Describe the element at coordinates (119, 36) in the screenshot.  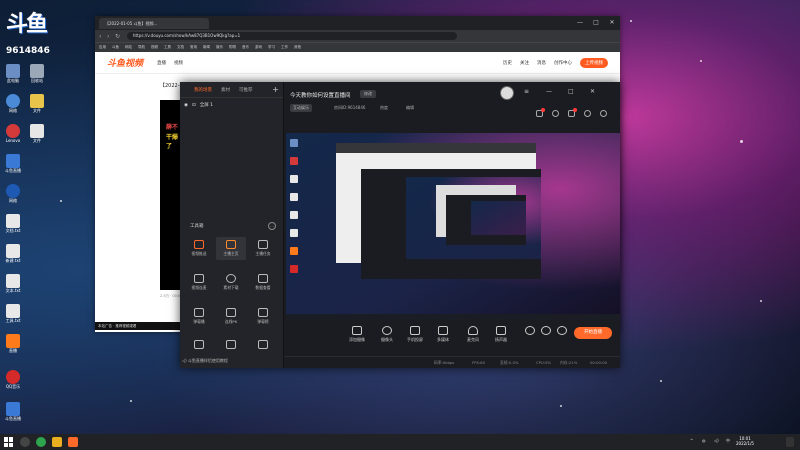
I see `reload-icon: ↻` at that location.